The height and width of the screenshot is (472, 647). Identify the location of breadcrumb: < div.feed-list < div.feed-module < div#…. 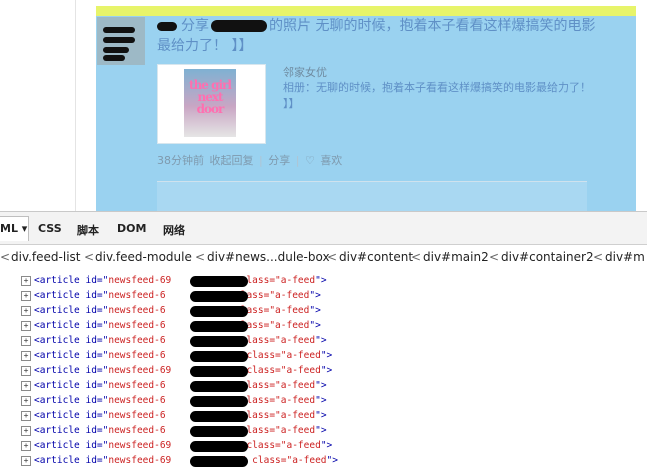
(322, 257).